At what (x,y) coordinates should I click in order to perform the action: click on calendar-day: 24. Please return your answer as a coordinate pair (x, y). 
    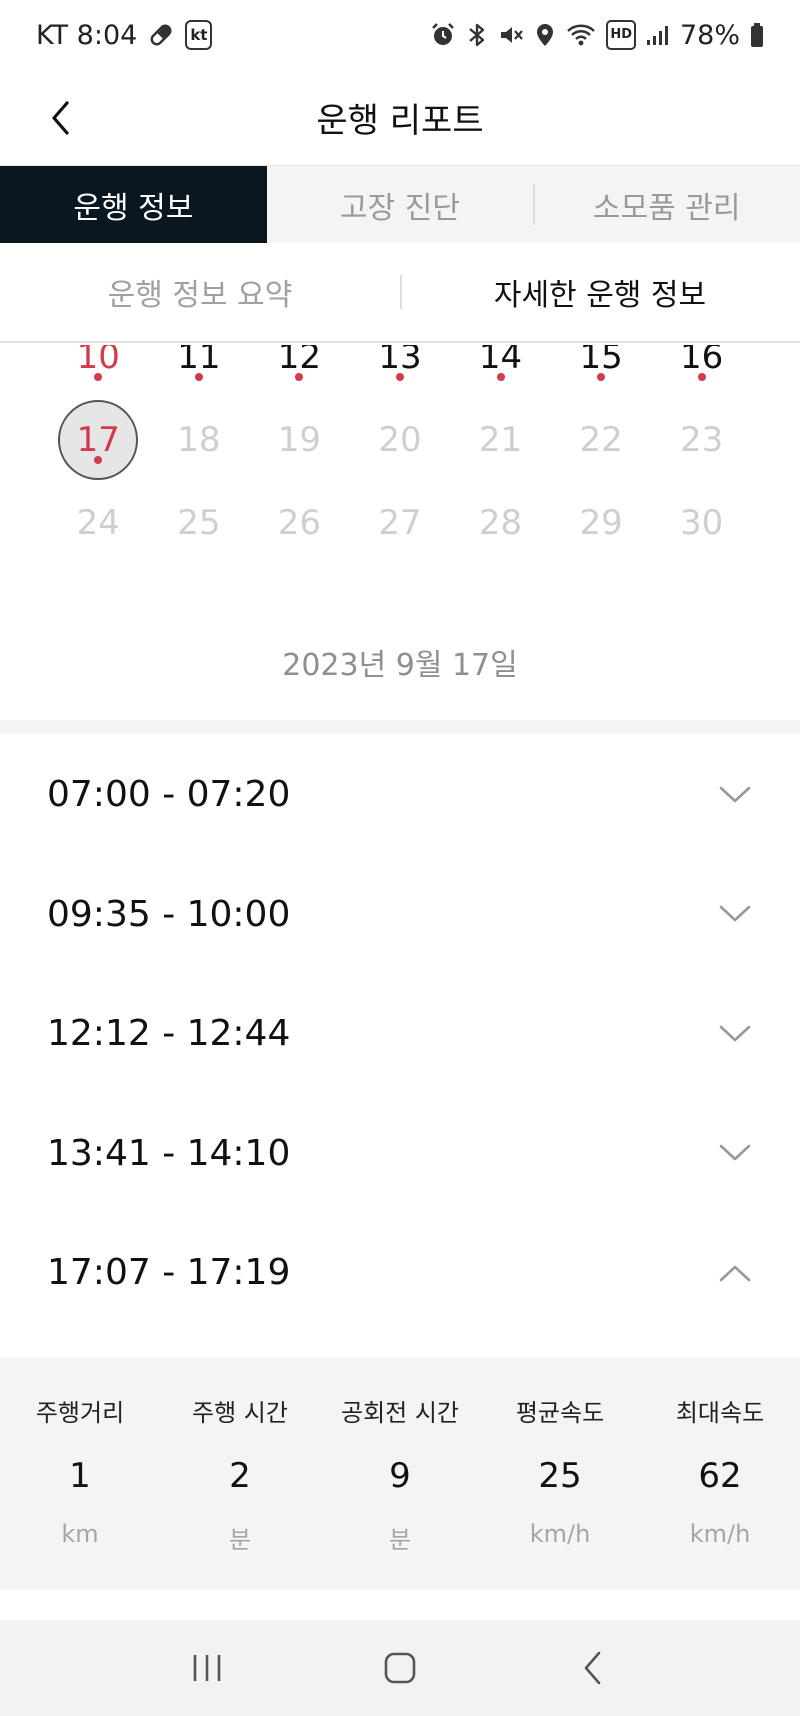
    Looking at the image, I should click on (98, 523).